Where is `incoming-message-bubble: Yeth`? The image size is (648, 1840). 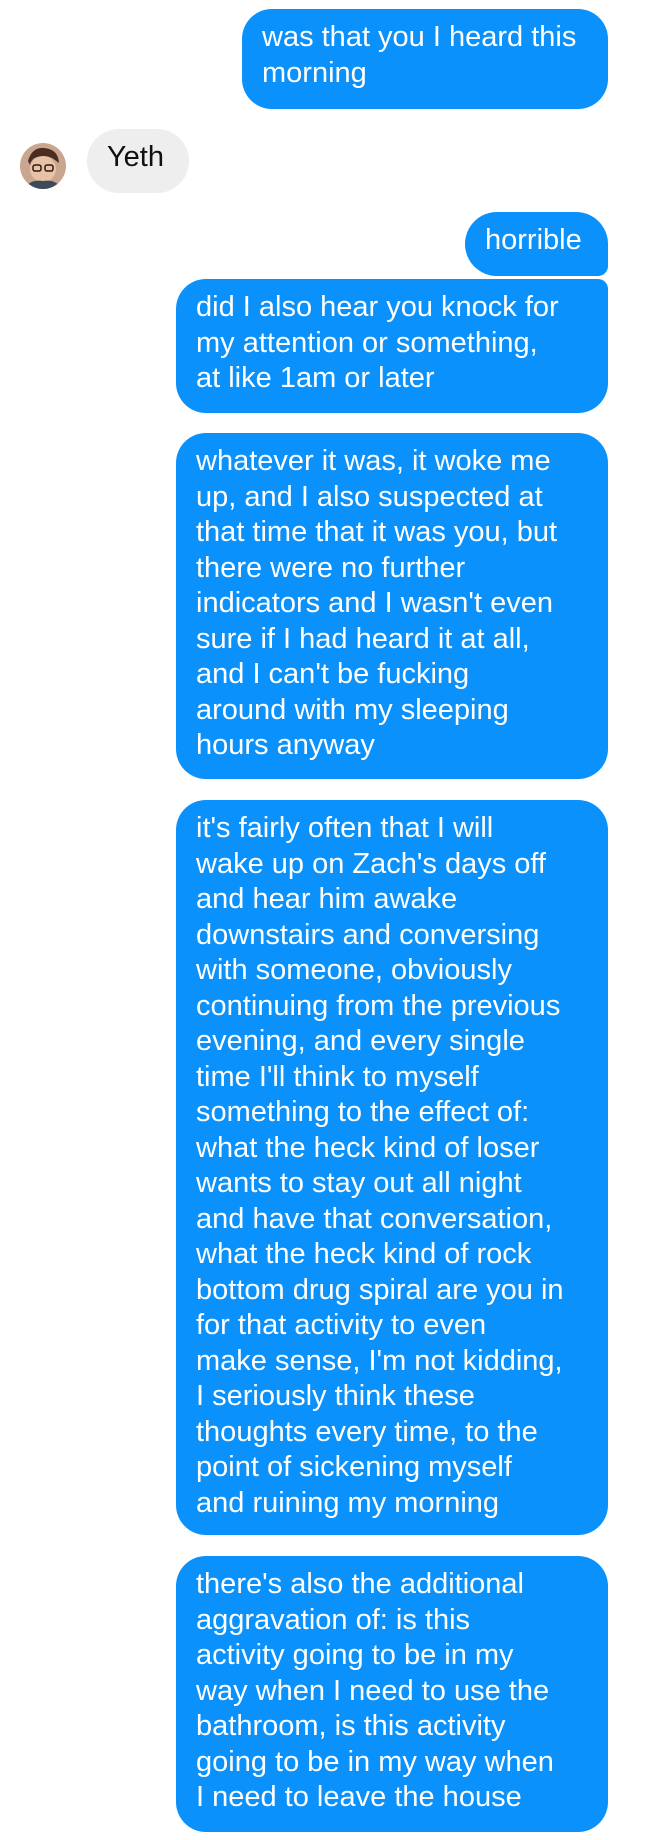
incoming-message-bubble: Yeth is located at coordinates (138, 161).